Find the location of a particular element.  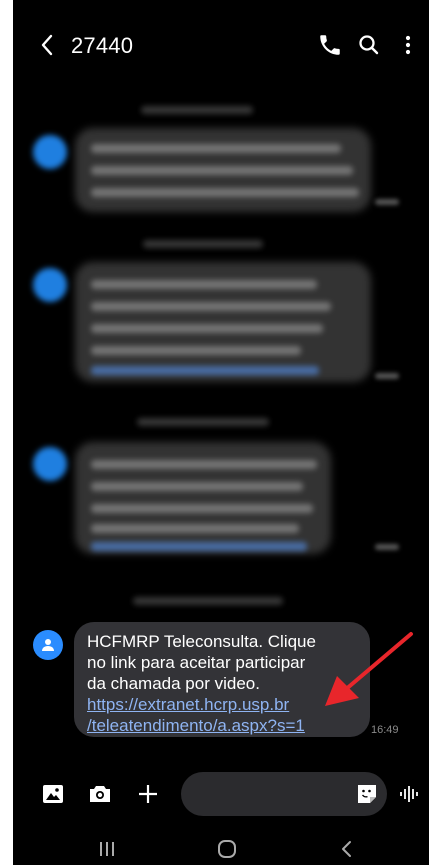

message-time: 16:49 is located at coordinates (385, 730).